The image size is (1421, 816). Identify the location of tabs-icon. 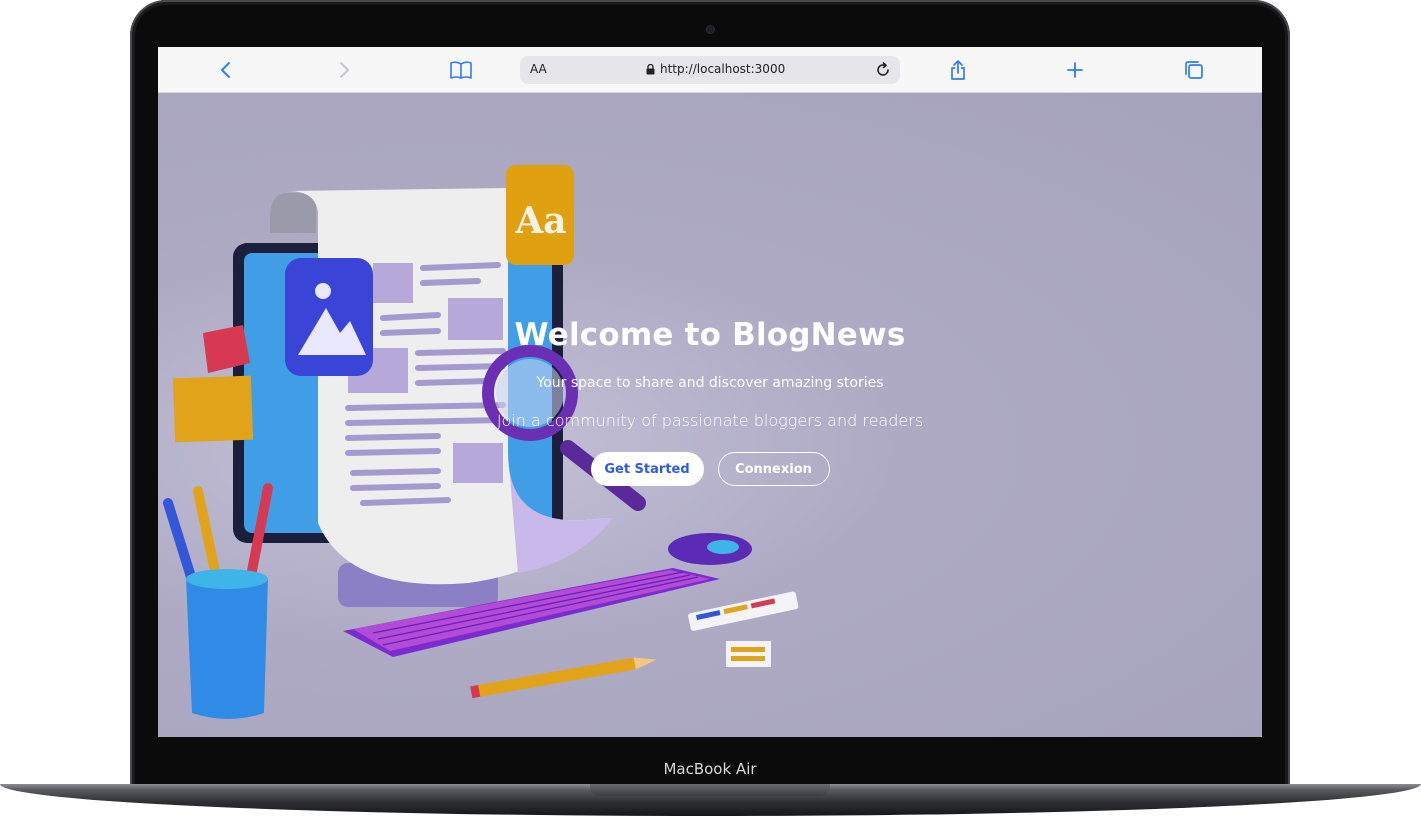
(1194, 70).